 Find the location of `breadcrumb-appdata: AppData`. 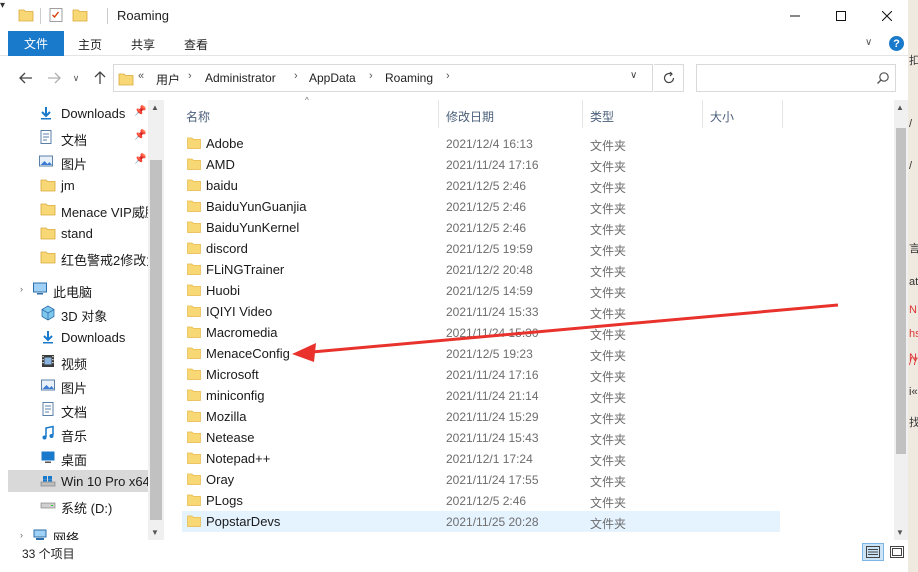

breadcrumb-appdata: AppData is located at coordinates (332, 78).